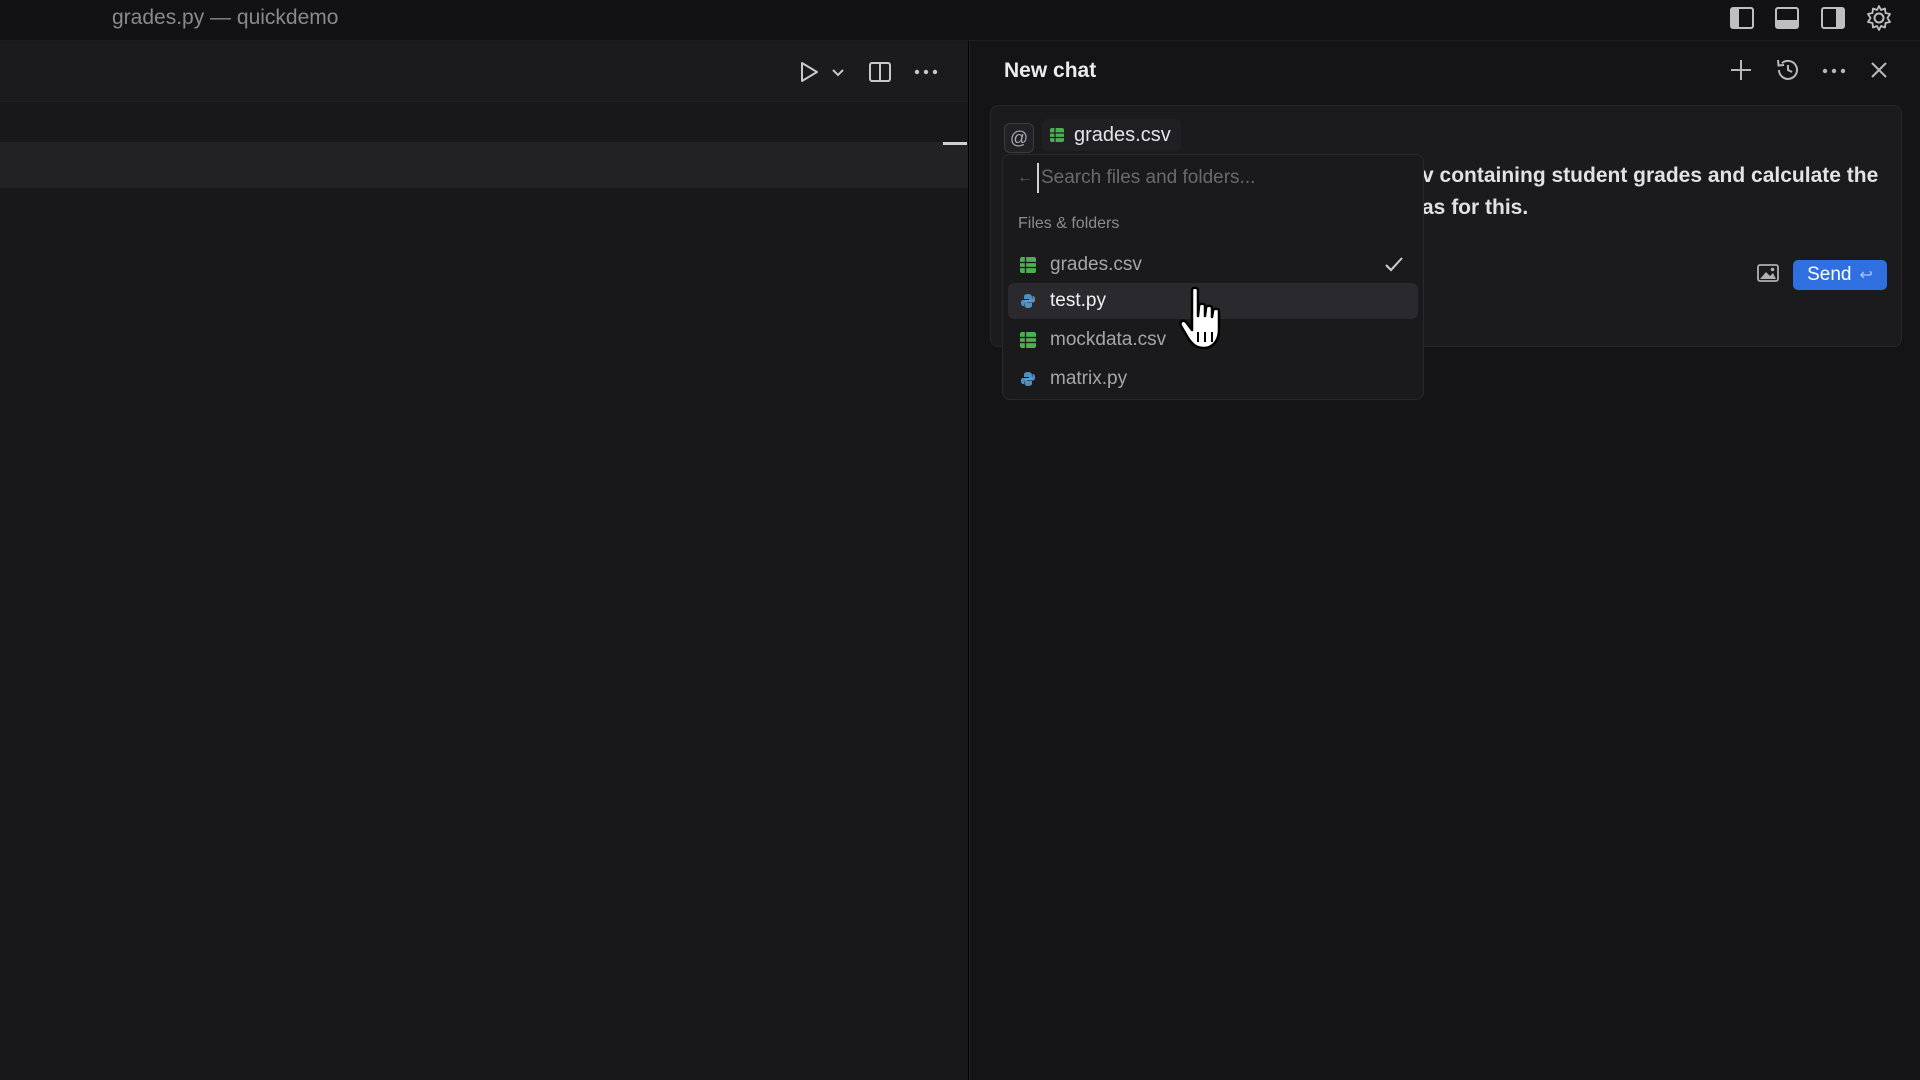 This screenshot has height=1080, width=1920. I want to click on editor-toolbar, so click(484, 71).